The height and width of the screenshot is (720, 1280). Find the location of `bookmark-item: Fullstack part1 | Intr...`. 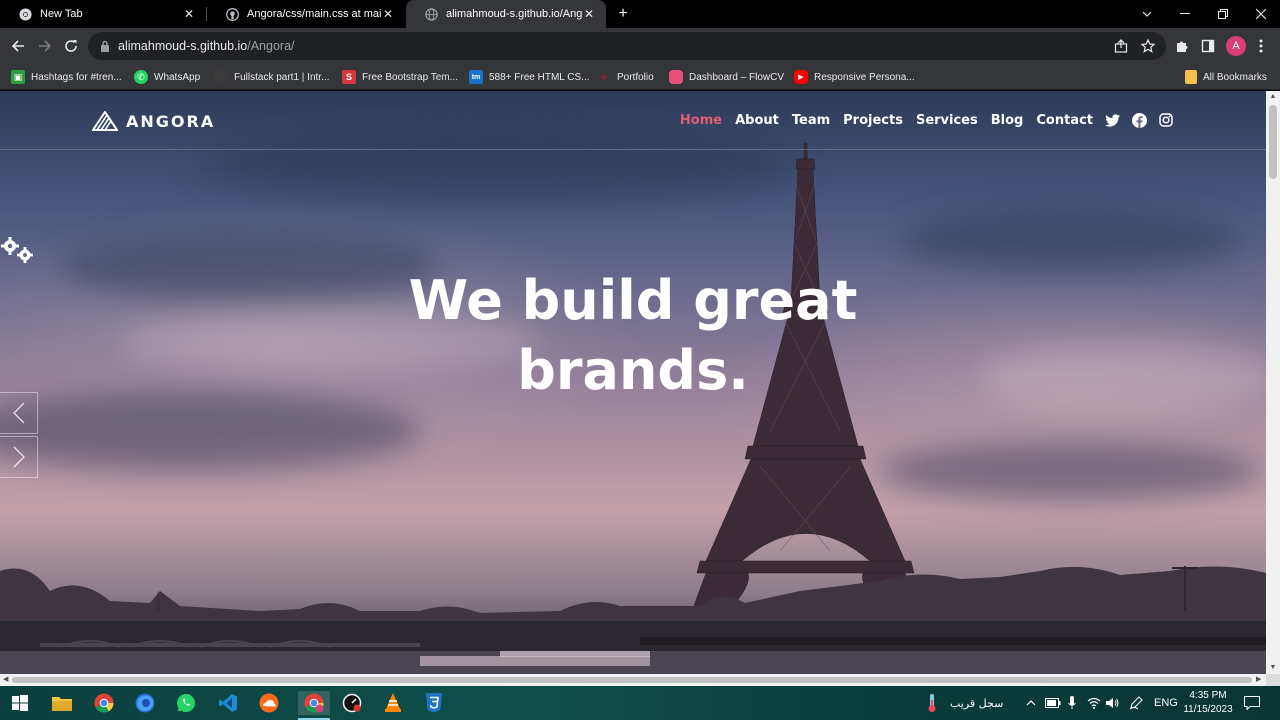

bookmark-item: Fullstack part1 | Intr... is located at coordinates (271, 77).